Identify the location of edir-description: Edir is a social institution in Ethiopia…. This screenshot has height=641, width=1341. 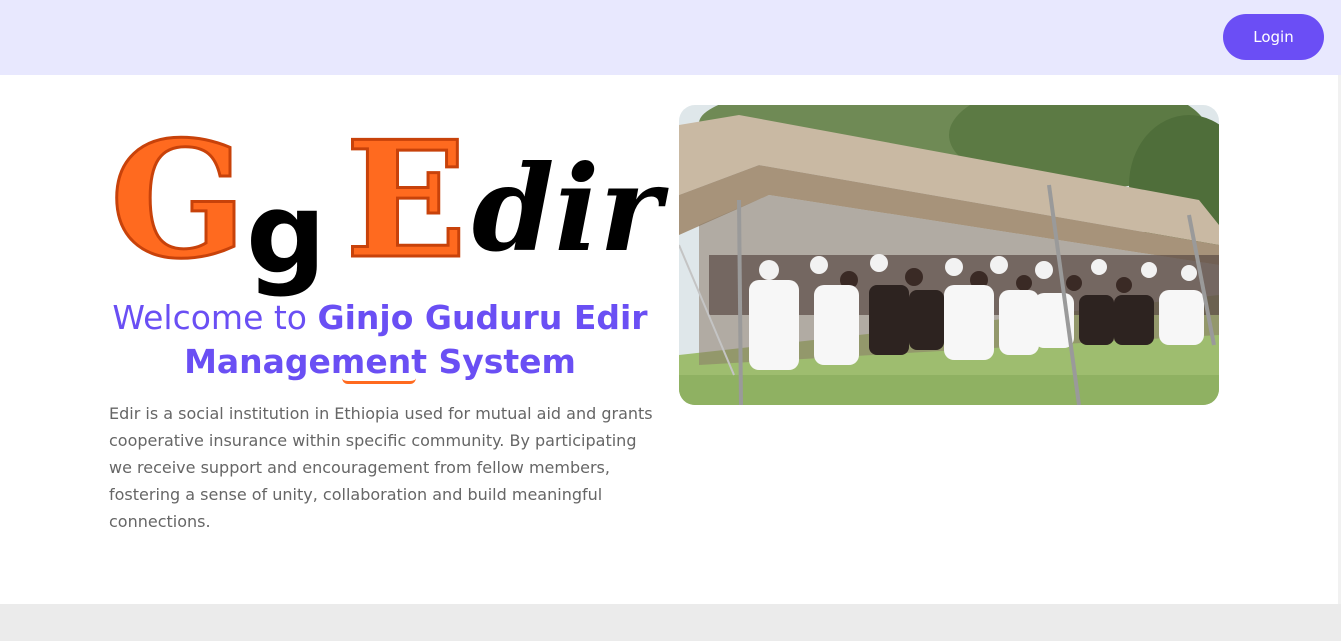
(381, 467).